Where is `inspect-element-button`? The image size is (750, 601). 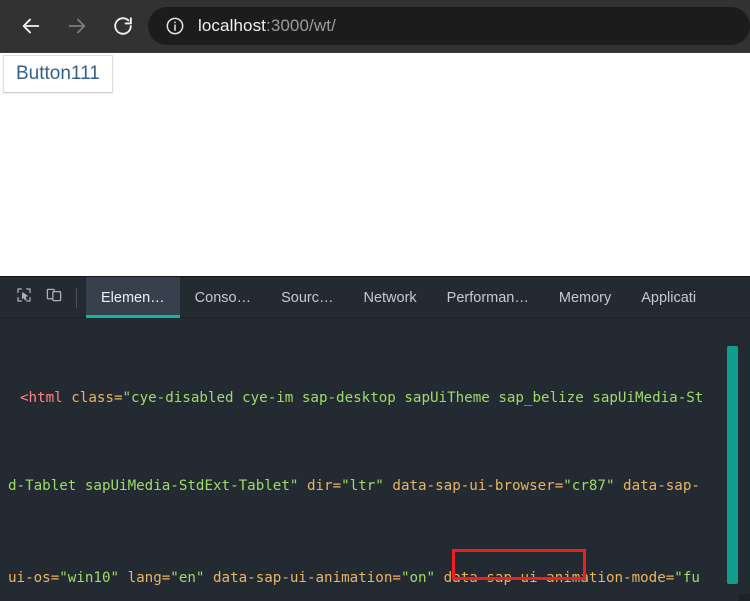
inspect-element-button is located at coordinates (24, 298).